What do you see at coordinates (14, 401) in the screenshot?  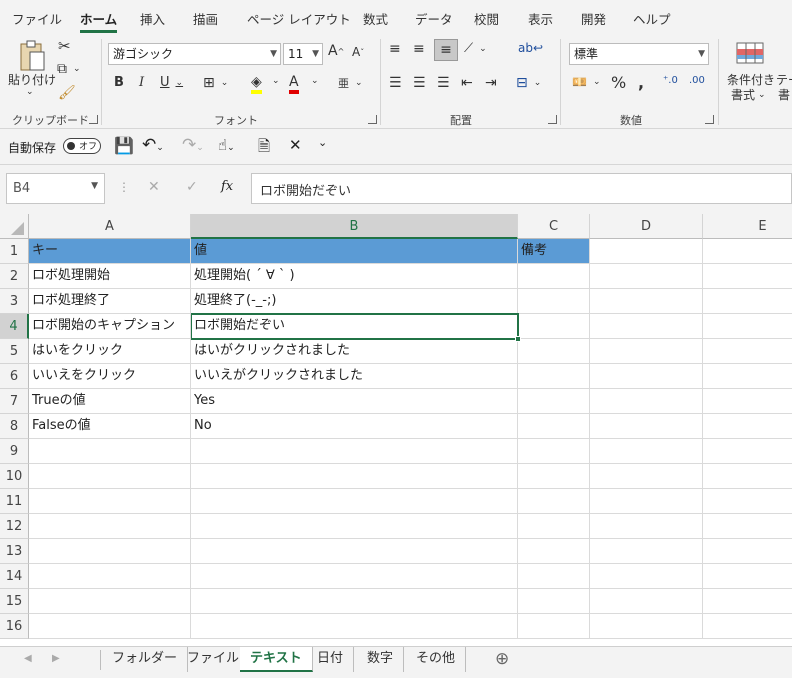 I see `row-header: 7` at bounding box center [14, 401].